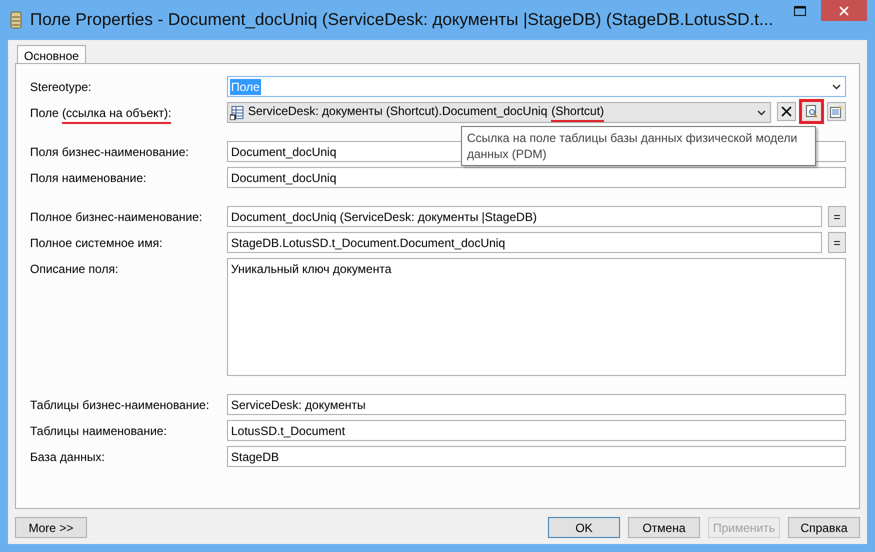  Describe the element at coordinates (61, 86) in the screenshot. I see `field-label: Stereotype:` at that location.